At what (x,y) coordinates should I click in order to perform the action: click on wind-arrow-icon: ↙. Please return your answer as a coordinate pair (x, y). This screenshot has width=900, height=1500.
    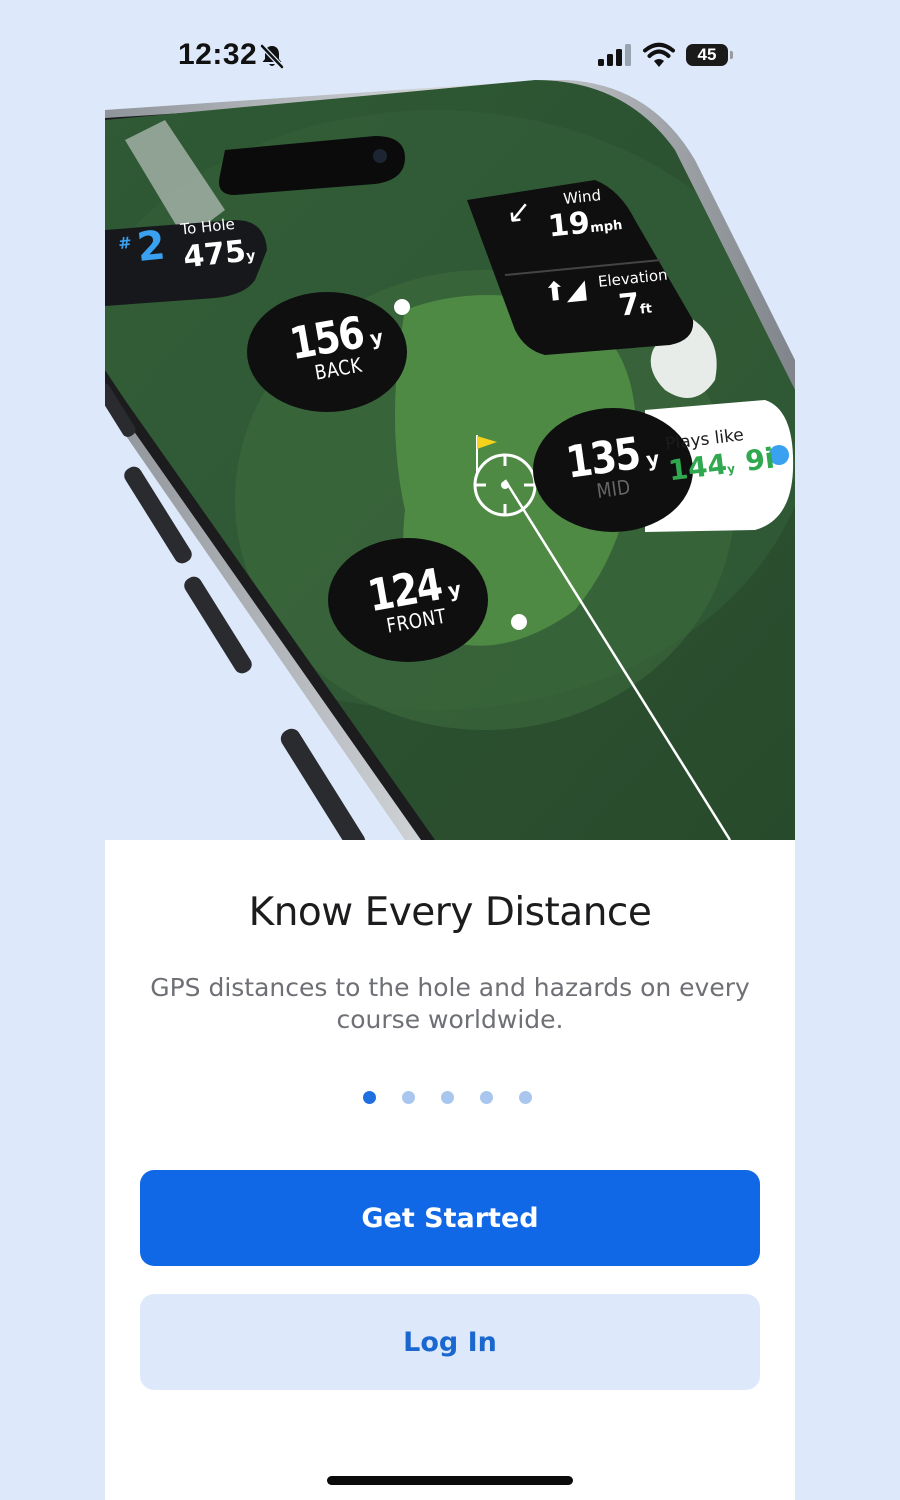
    Looking at the image, I should click on (519, 212).